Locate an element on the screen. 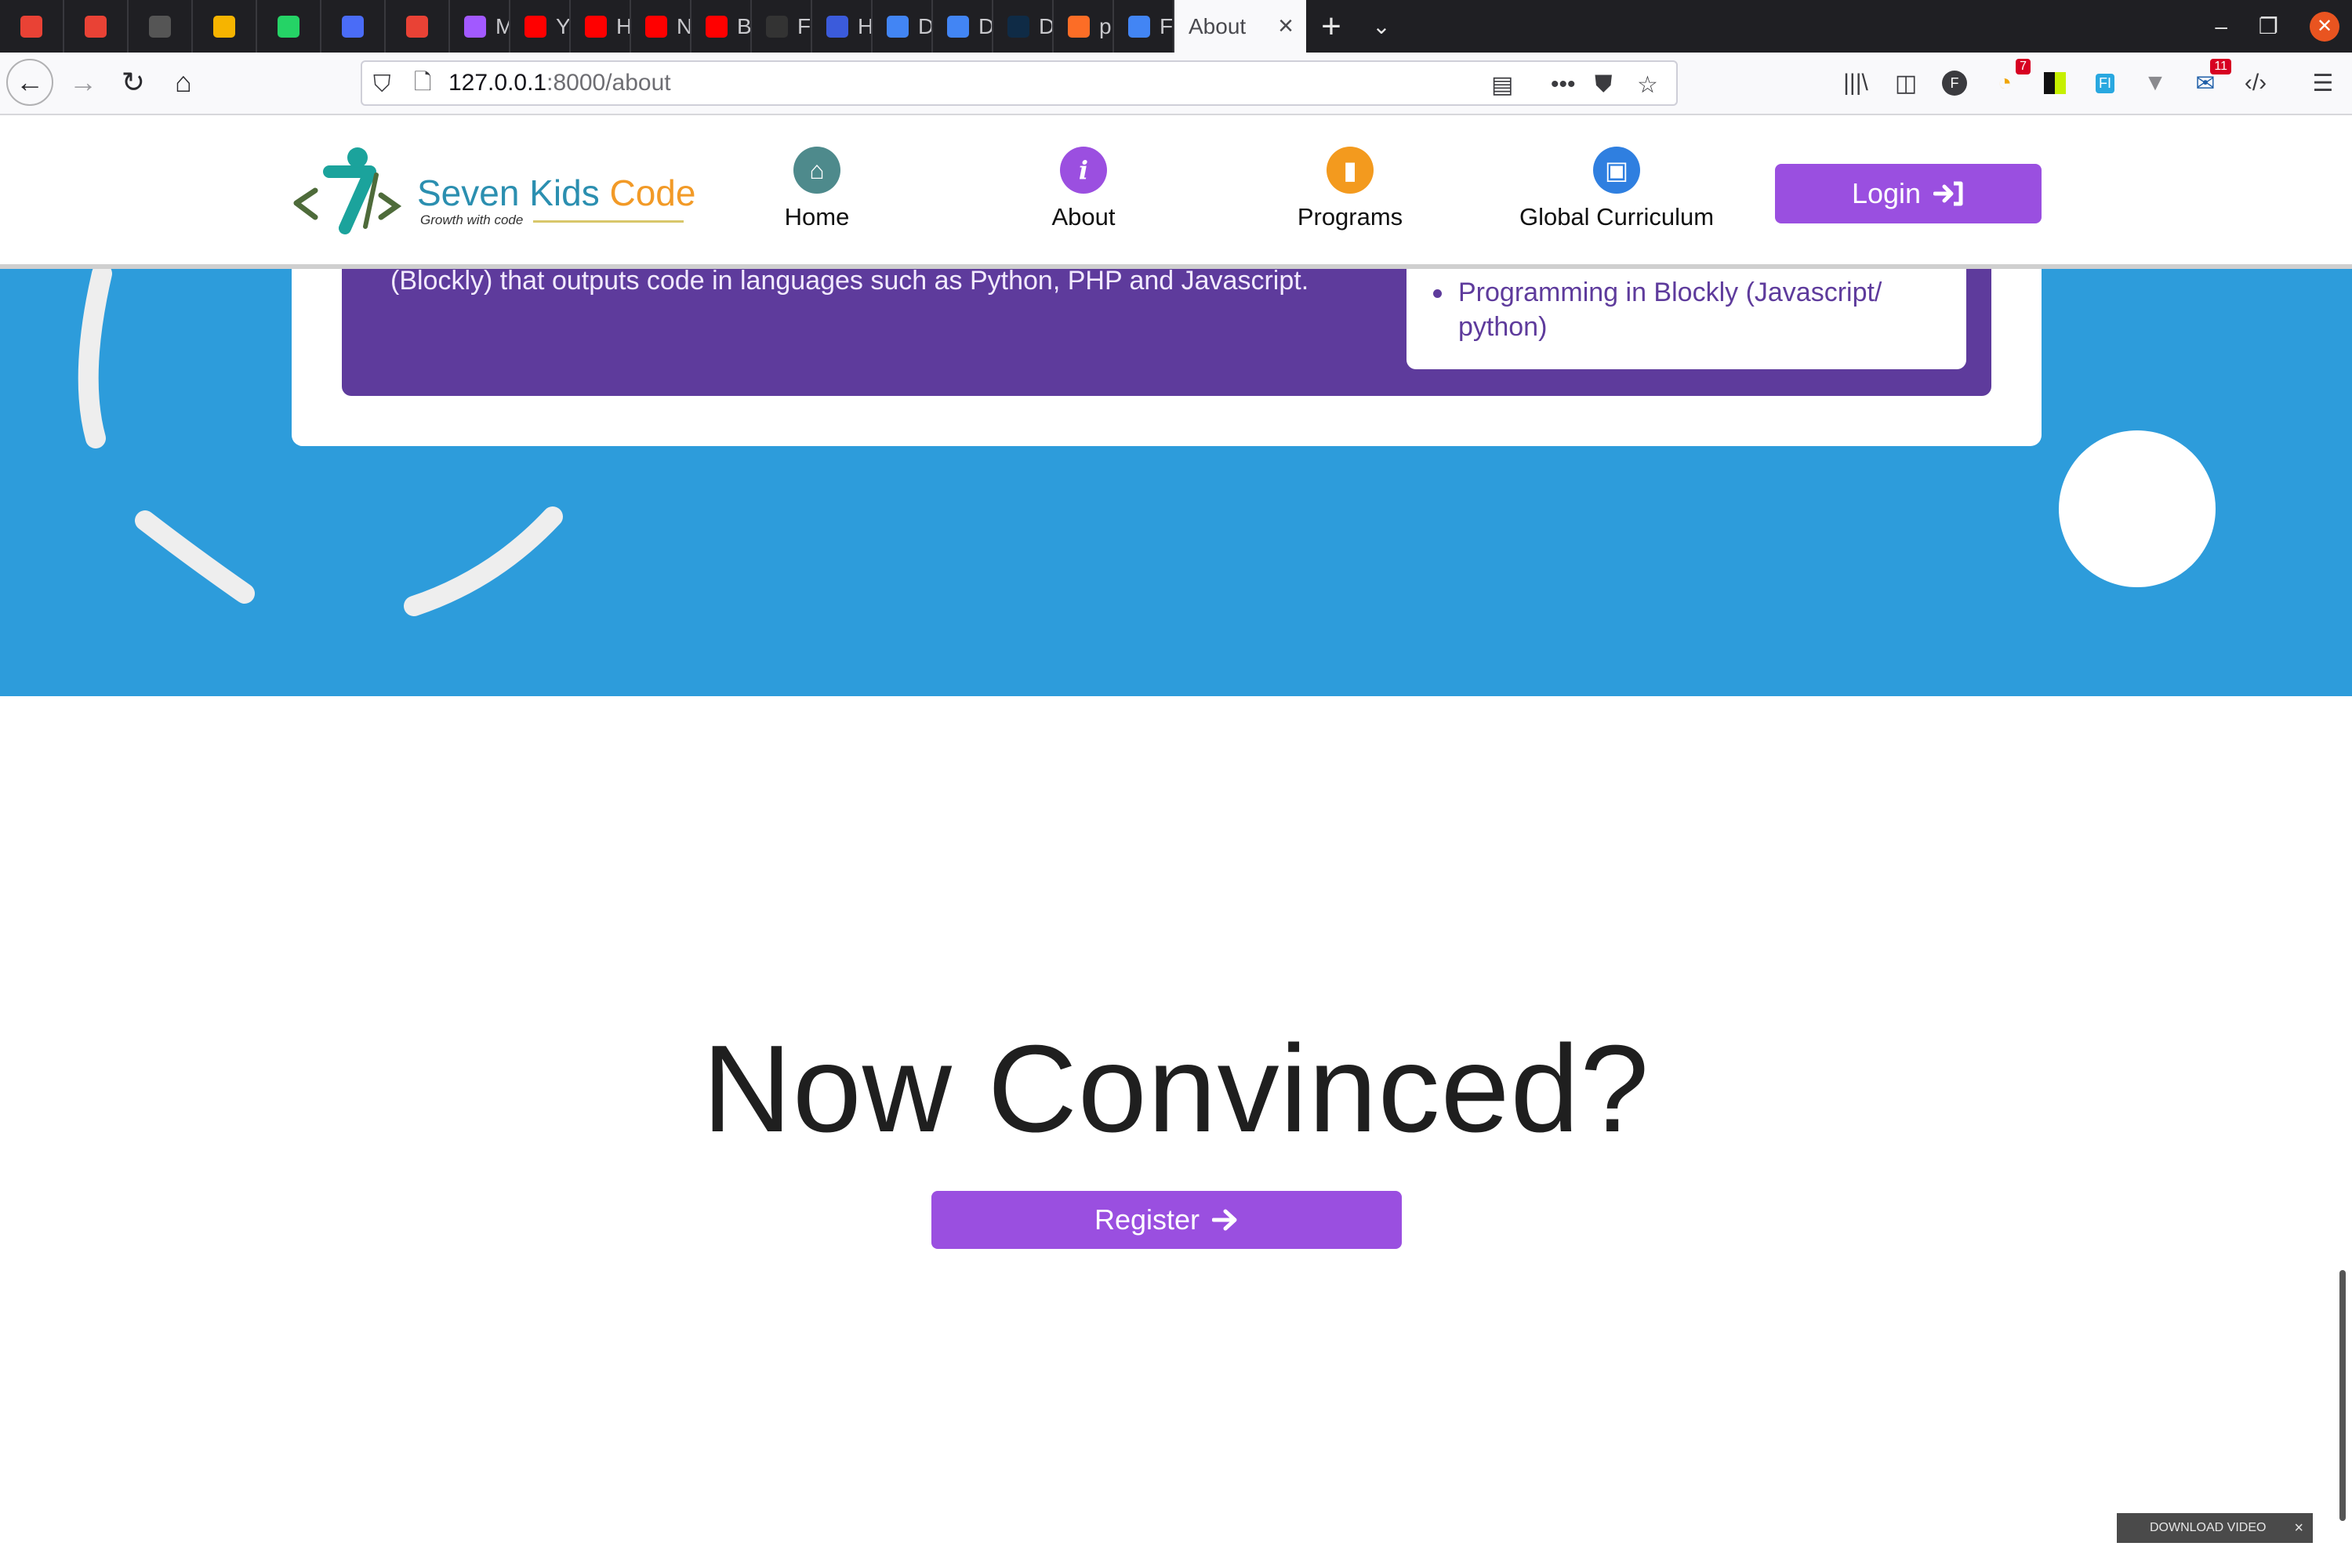  url-host: 127.0.0.1 is located at coordinates (498, 83).